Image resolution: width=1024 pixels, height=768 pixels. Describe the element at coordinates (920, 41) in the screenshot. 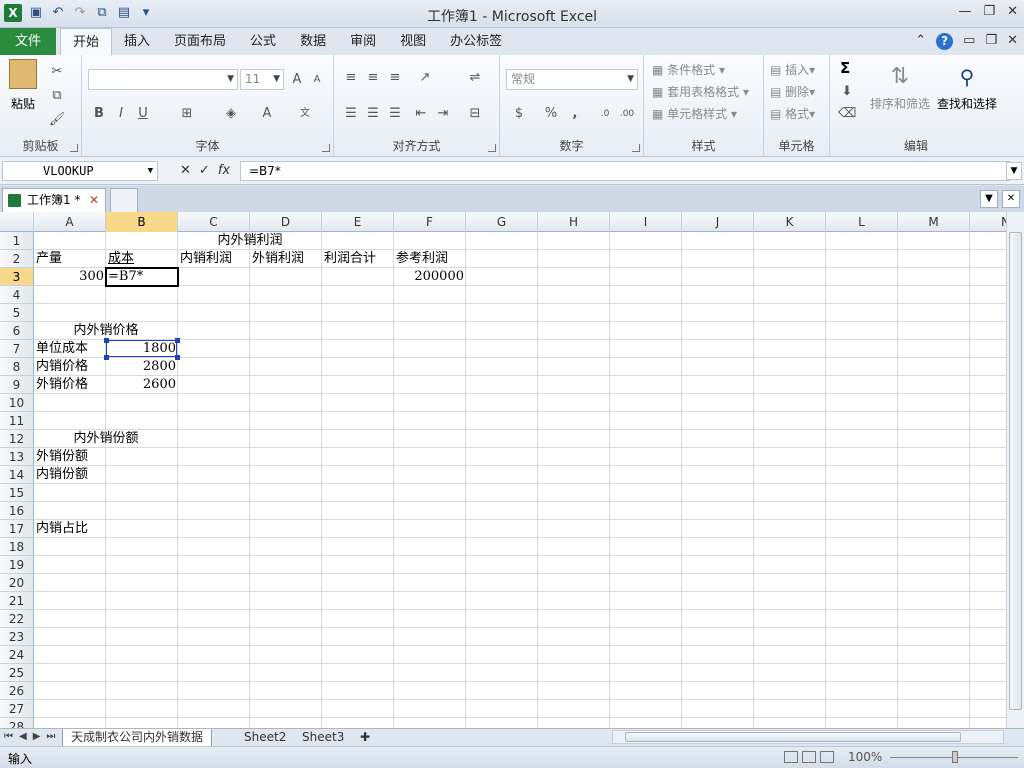

I see `minimize-ribbon-icon: ⌃` at that location.